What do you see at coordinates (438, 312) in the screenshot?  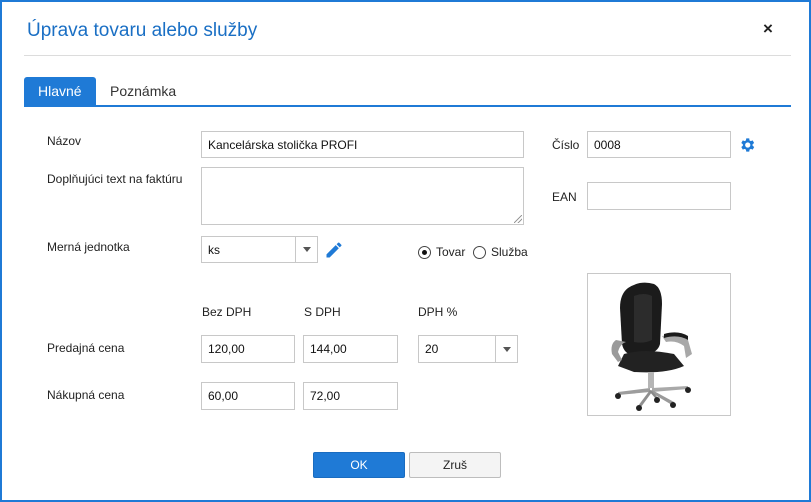 I see `col-header-vat-pct: DPH %` at bounding box center [438, 312].